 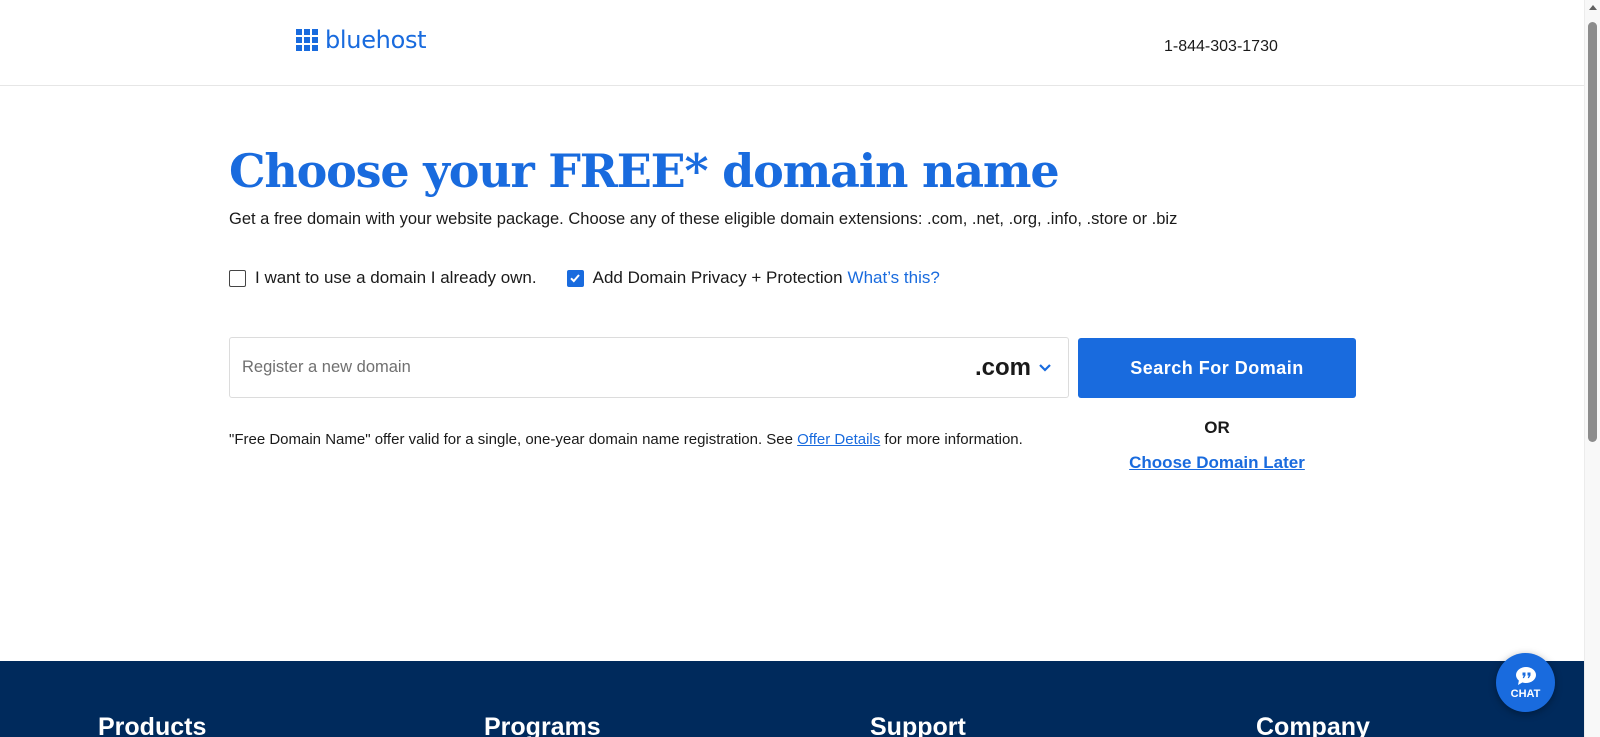 What do you see at coordinates (838, 439) in the screenshot?
I see `offer-details-link: Offer Details` at bounding box center [838, 439].